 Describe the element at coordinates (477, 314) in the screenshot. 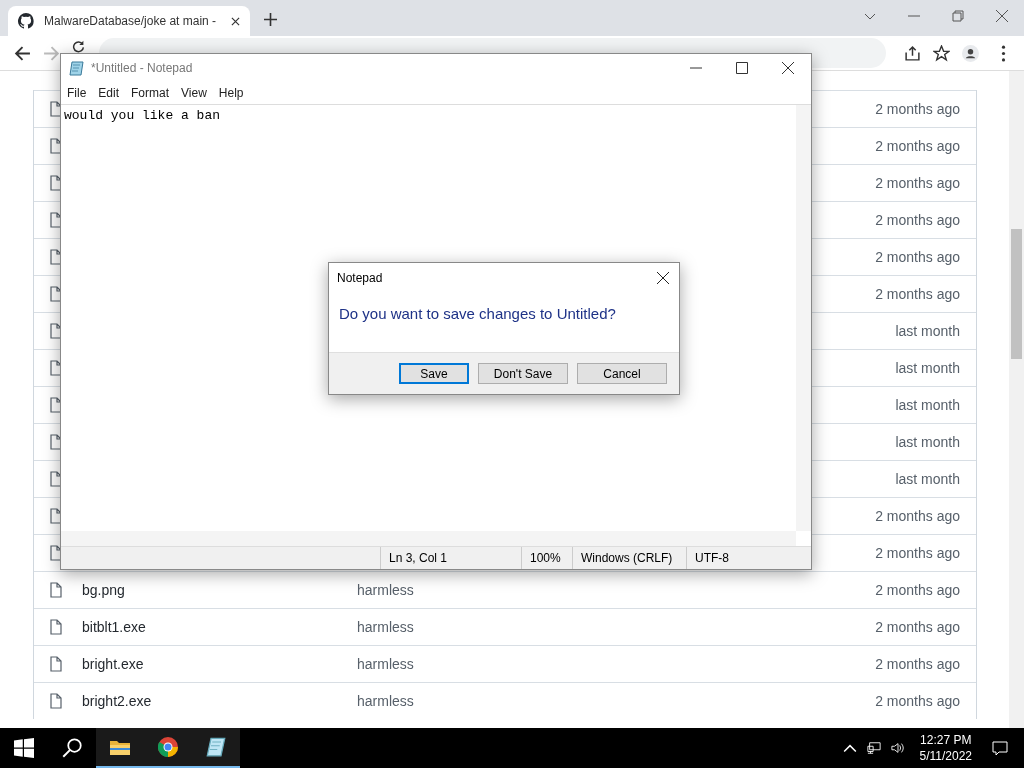

I see `dialog-message: Do you want to save changes to Untitled?` at that location.